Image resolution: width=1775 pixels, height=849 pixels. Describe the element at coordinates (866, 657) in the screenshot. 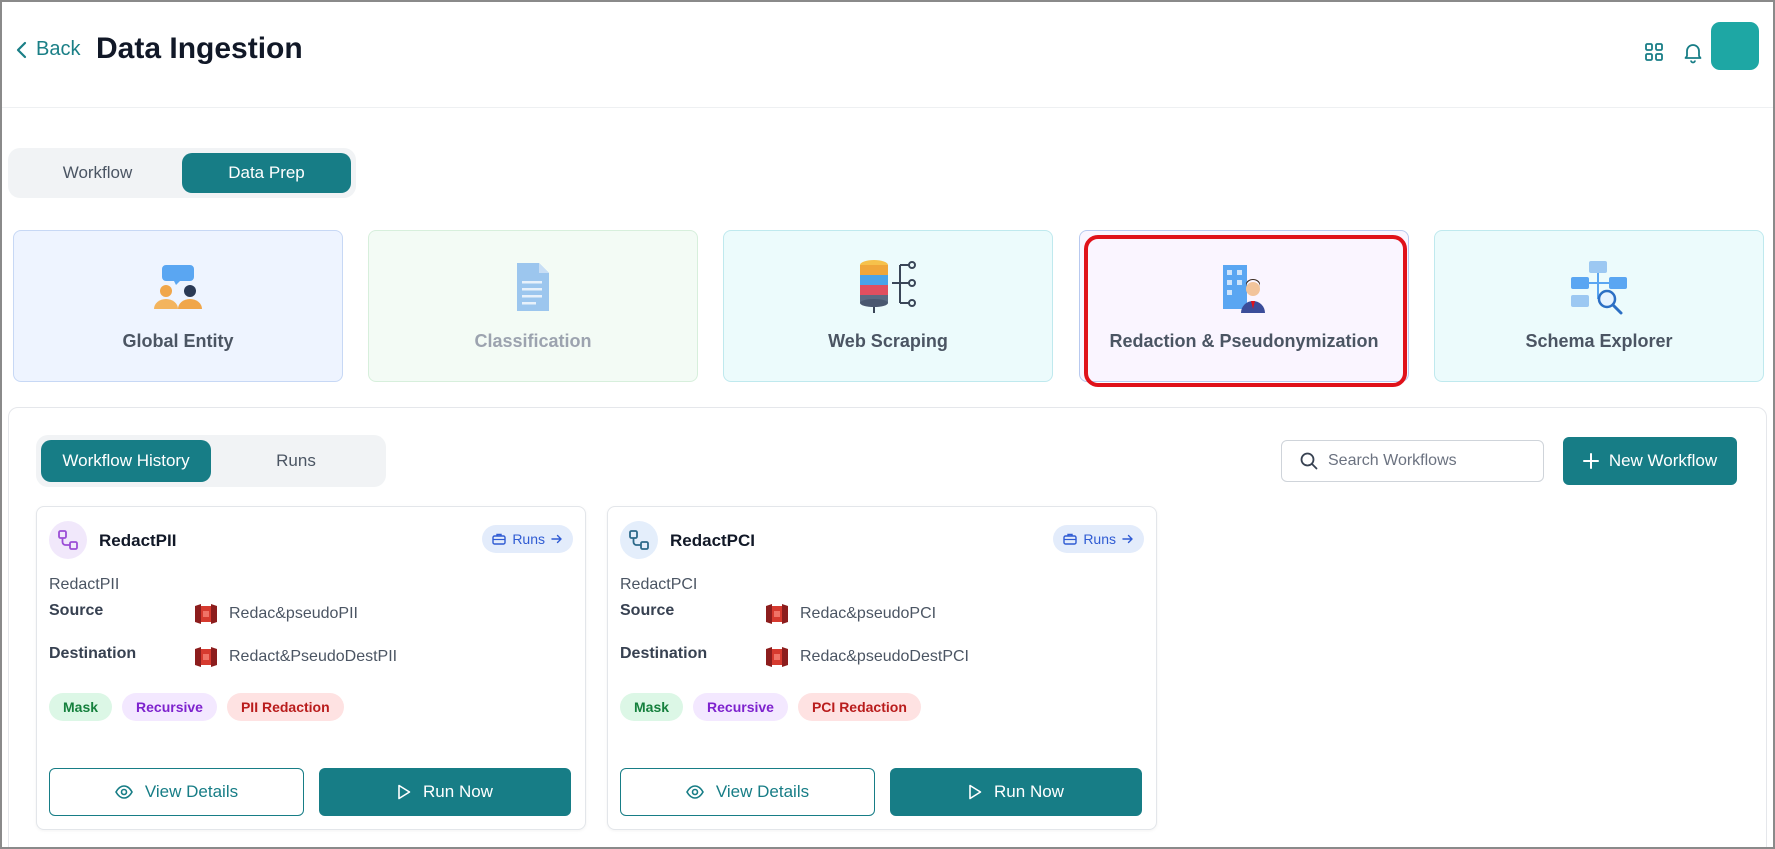

I see `destination-value: Redac&pseudoDestPCI` at that location.